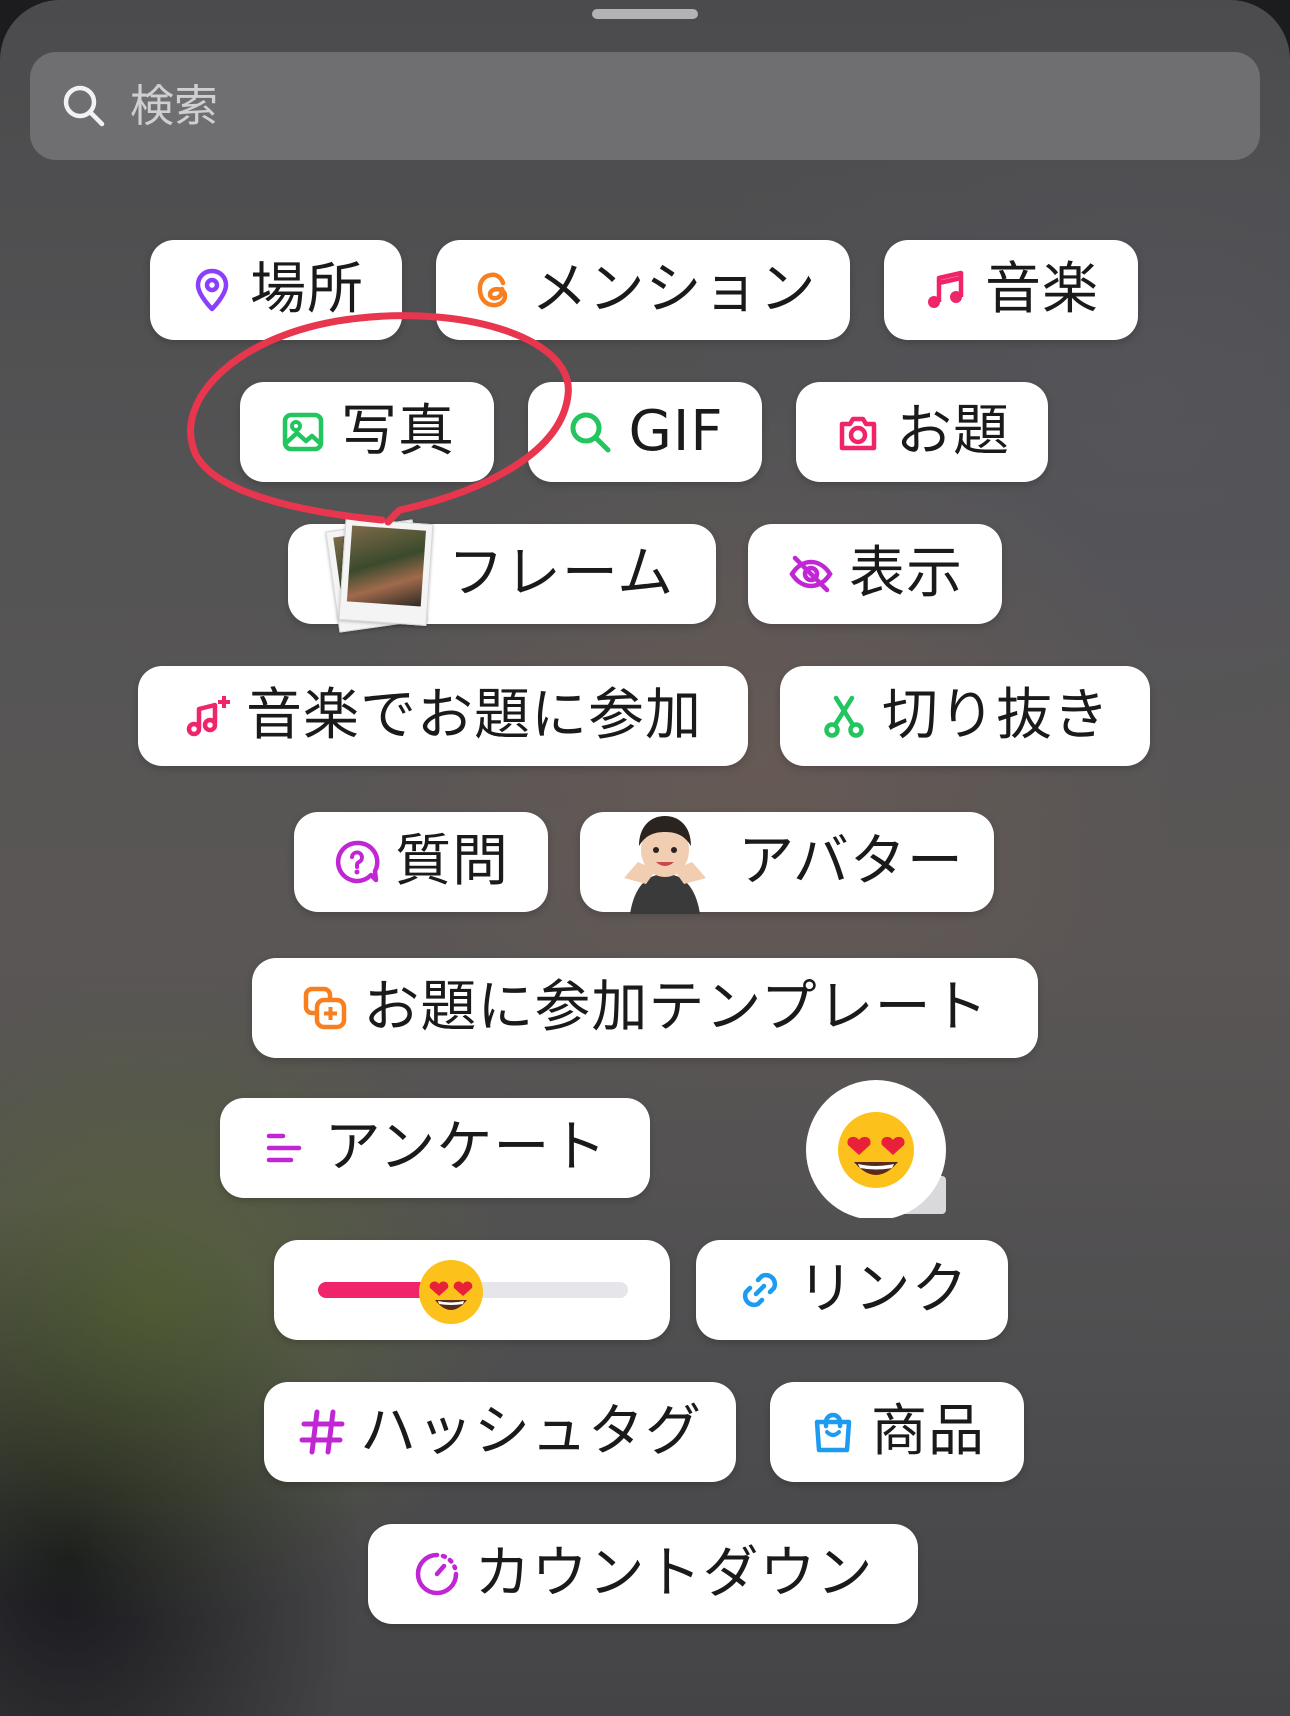 The height and width of the screenshot is (1716, 1290). What do you see at coordinates (494, 290) in the screenshot?
I see `threads-icon` at bounding box center [494, 290].